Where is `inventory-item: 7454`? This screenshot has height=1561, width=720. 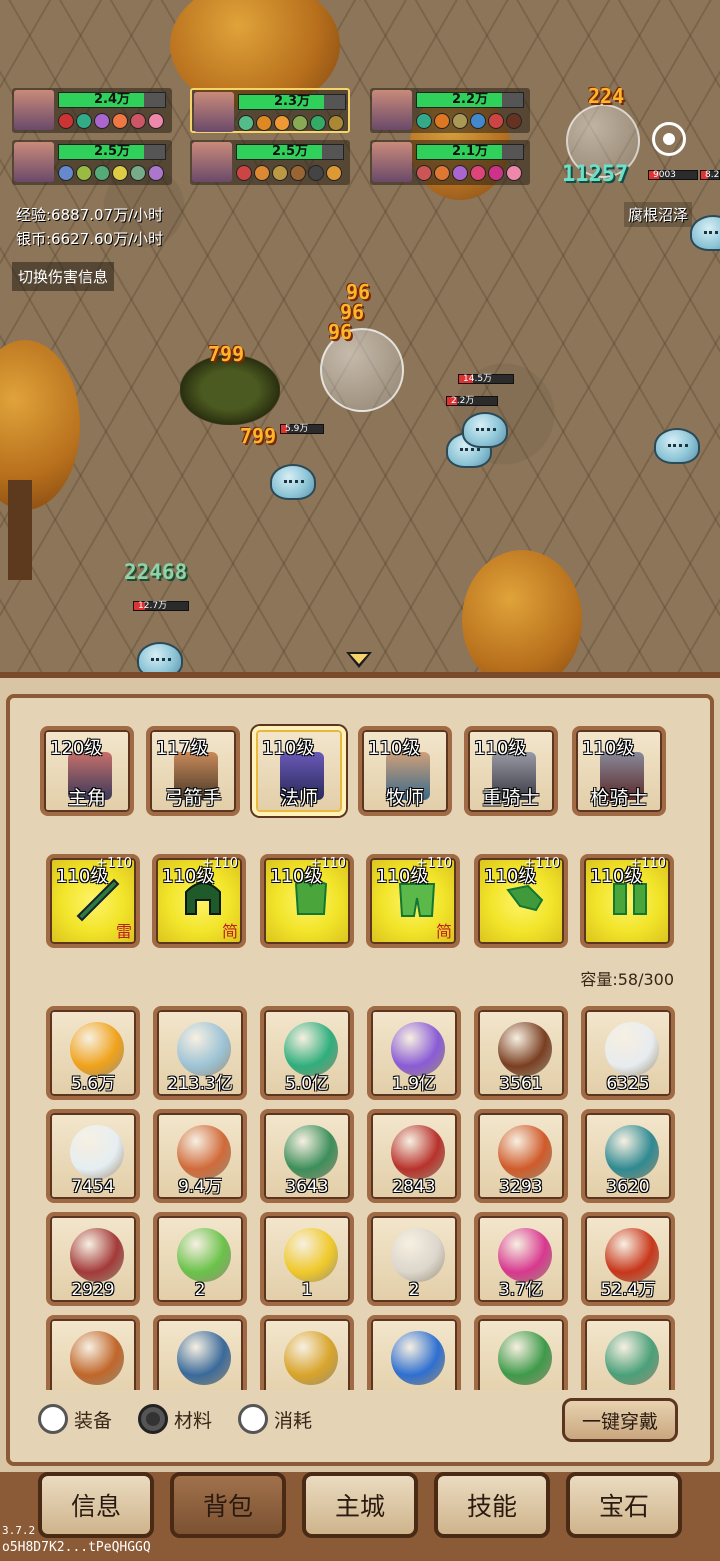
inventory-item: 7454 is located at coordinates (93, 1156).